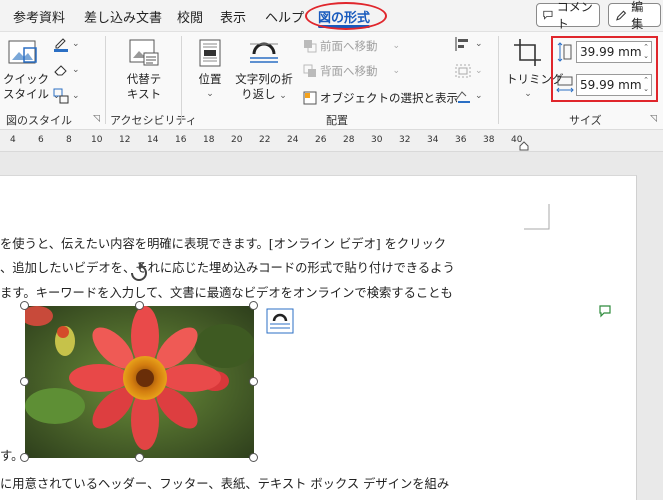 Image resolution: width=663 pixels, height=500 pixels. I want to click on align-button: ⌄, so click(468, 44).